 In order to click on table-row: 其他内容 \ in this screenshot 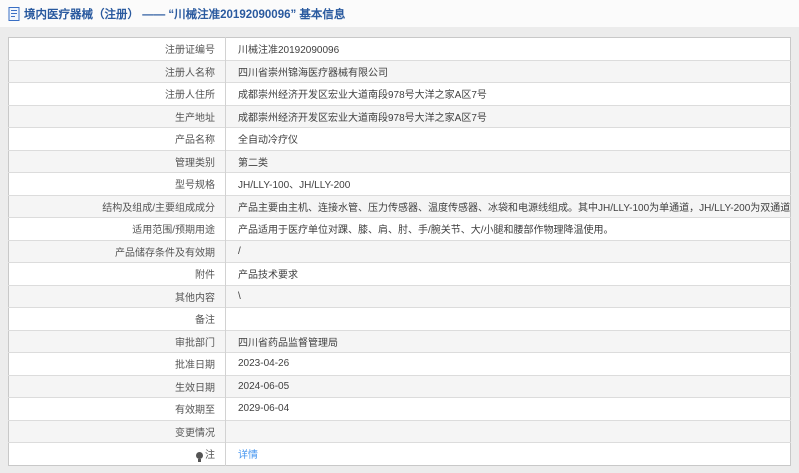, I will do `click(399, 296)`.